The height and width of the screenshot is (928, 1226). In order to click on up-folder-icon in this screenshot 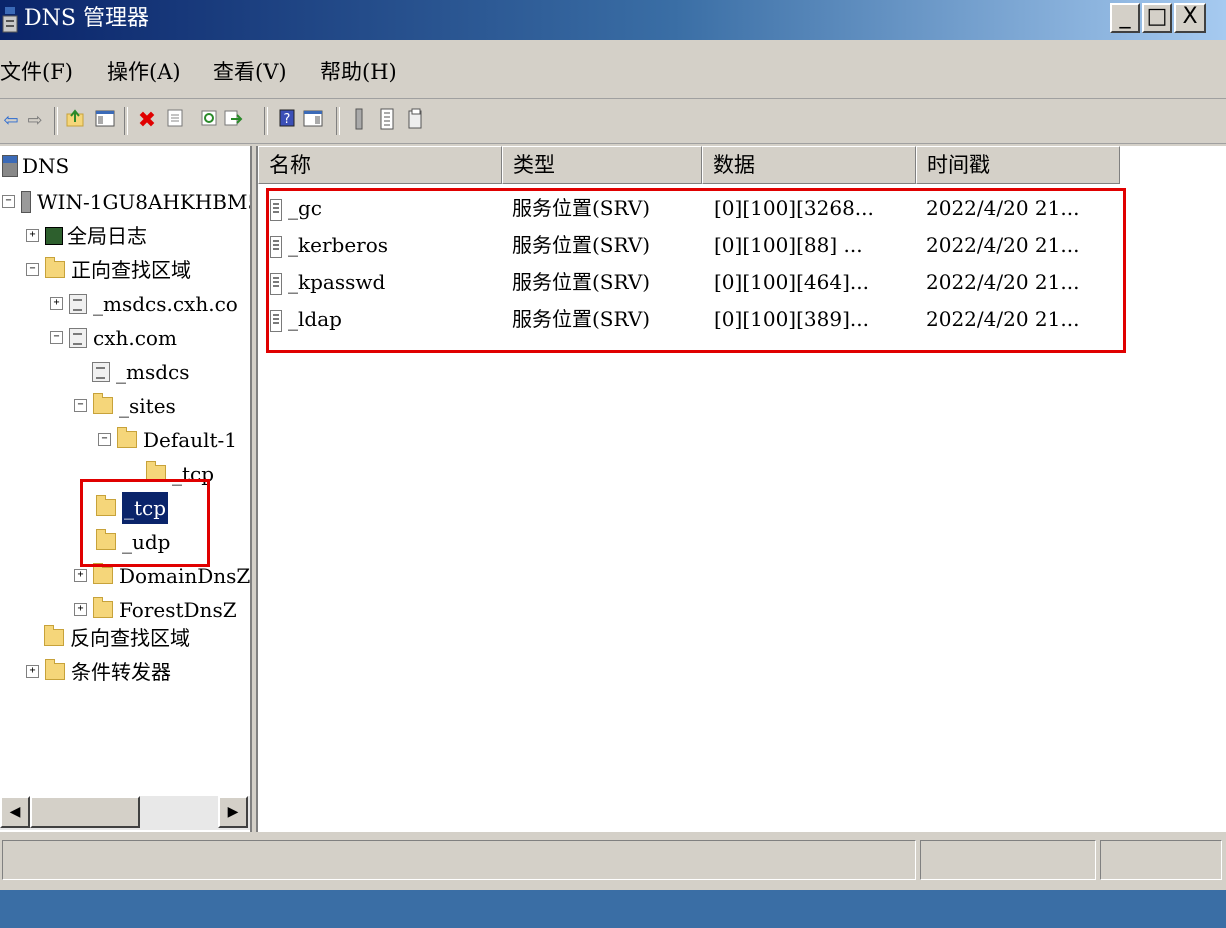, I will do `click(75, 121)`.